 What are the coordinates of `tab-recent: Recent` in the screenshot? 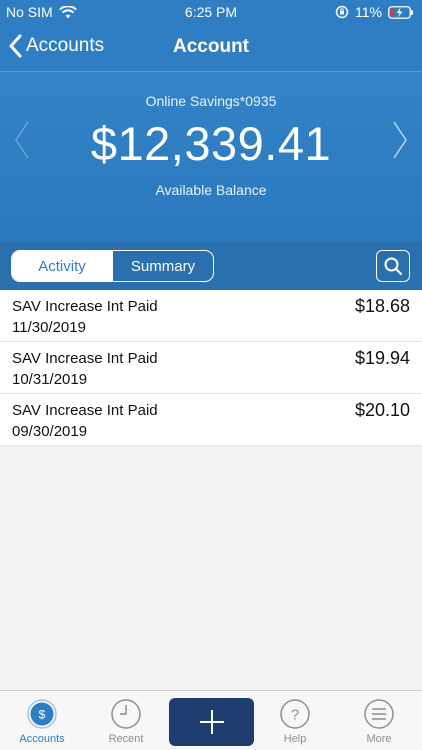 It's located at (126, 720).